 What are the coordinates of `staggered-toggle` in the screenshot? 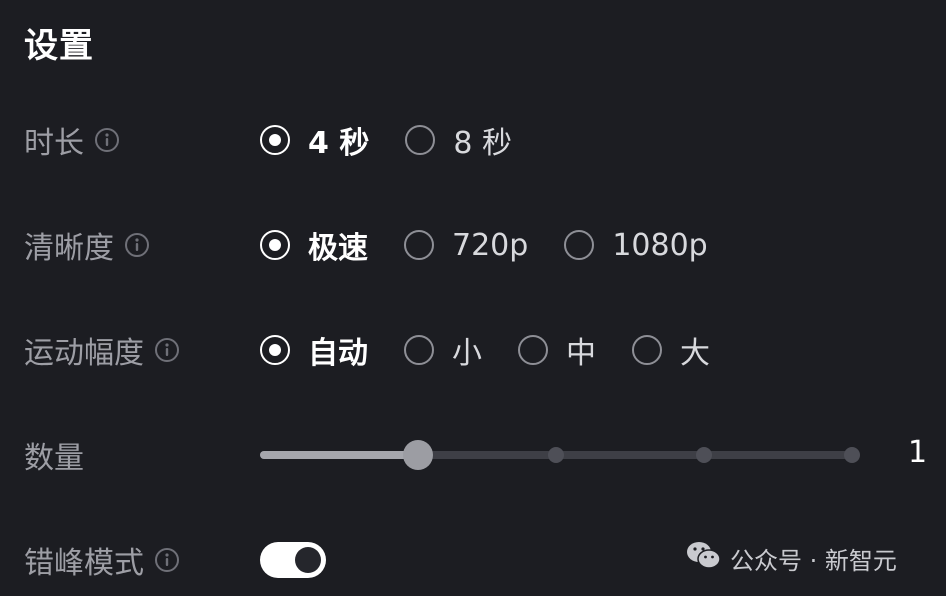 It's located at (293, 560).